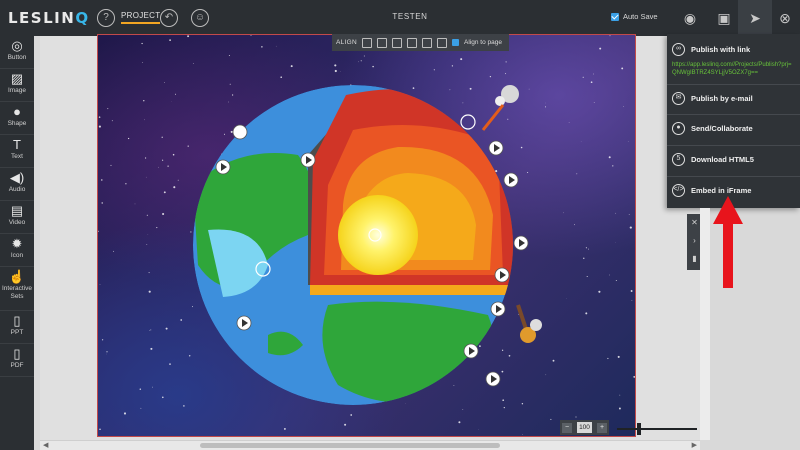  What do you see at coordinates (728, 242) in the screenshot?
I see `red-arrow-annotation` at bounding box center [728, 242].